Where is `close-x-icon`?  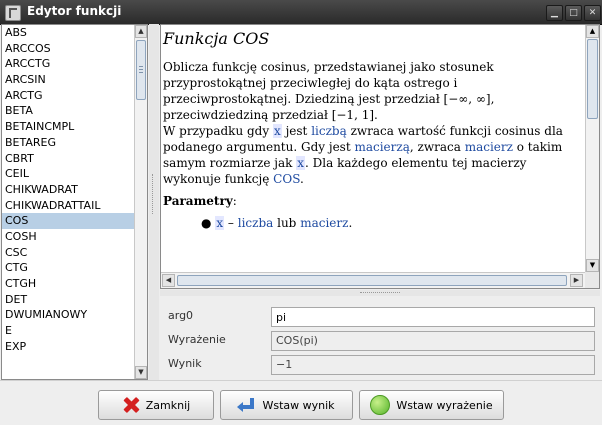 close-x-icon is located at coordinates (131, 405).